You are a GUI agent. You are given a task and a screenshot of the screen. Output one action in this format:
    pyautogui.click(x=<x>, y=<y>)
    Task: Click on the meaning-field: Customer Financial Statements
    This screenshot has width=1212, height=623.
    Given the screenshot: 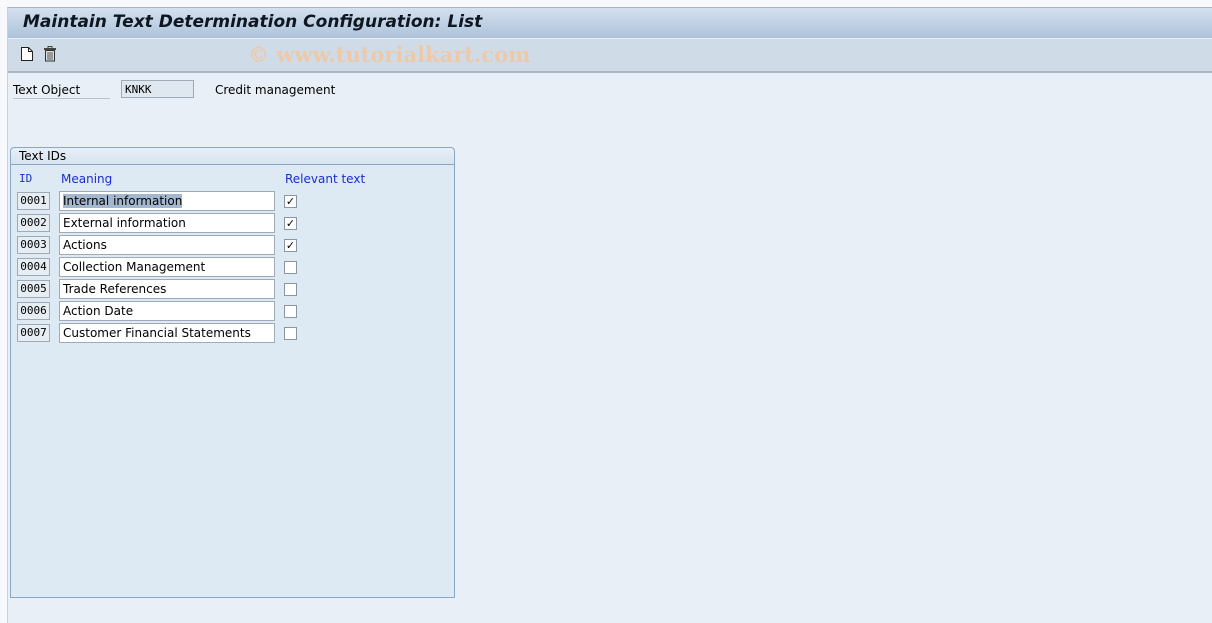 What is the action you would take?
    pyautogui.click(x=167, y=333)
    